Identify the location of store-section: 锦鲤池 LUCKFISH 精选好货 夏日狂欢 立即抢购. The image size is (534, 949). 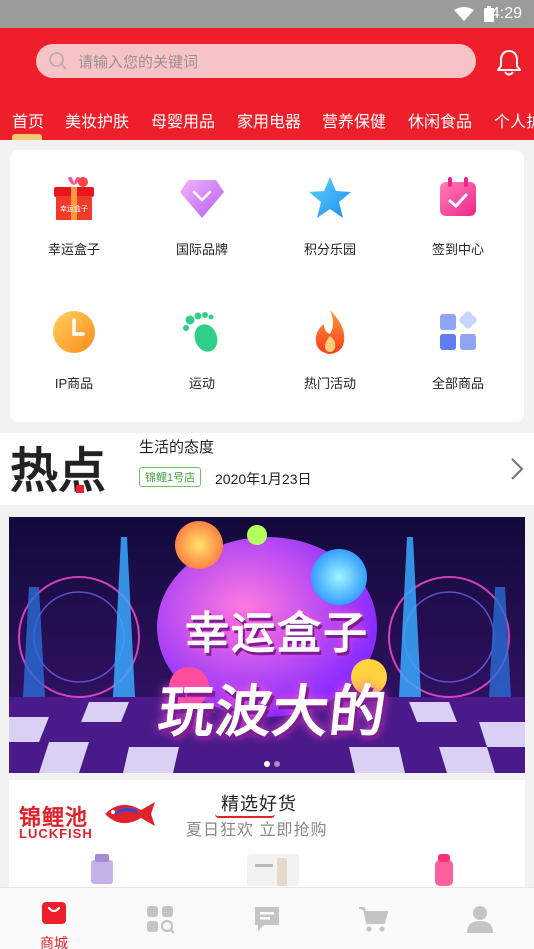
(267, 835).